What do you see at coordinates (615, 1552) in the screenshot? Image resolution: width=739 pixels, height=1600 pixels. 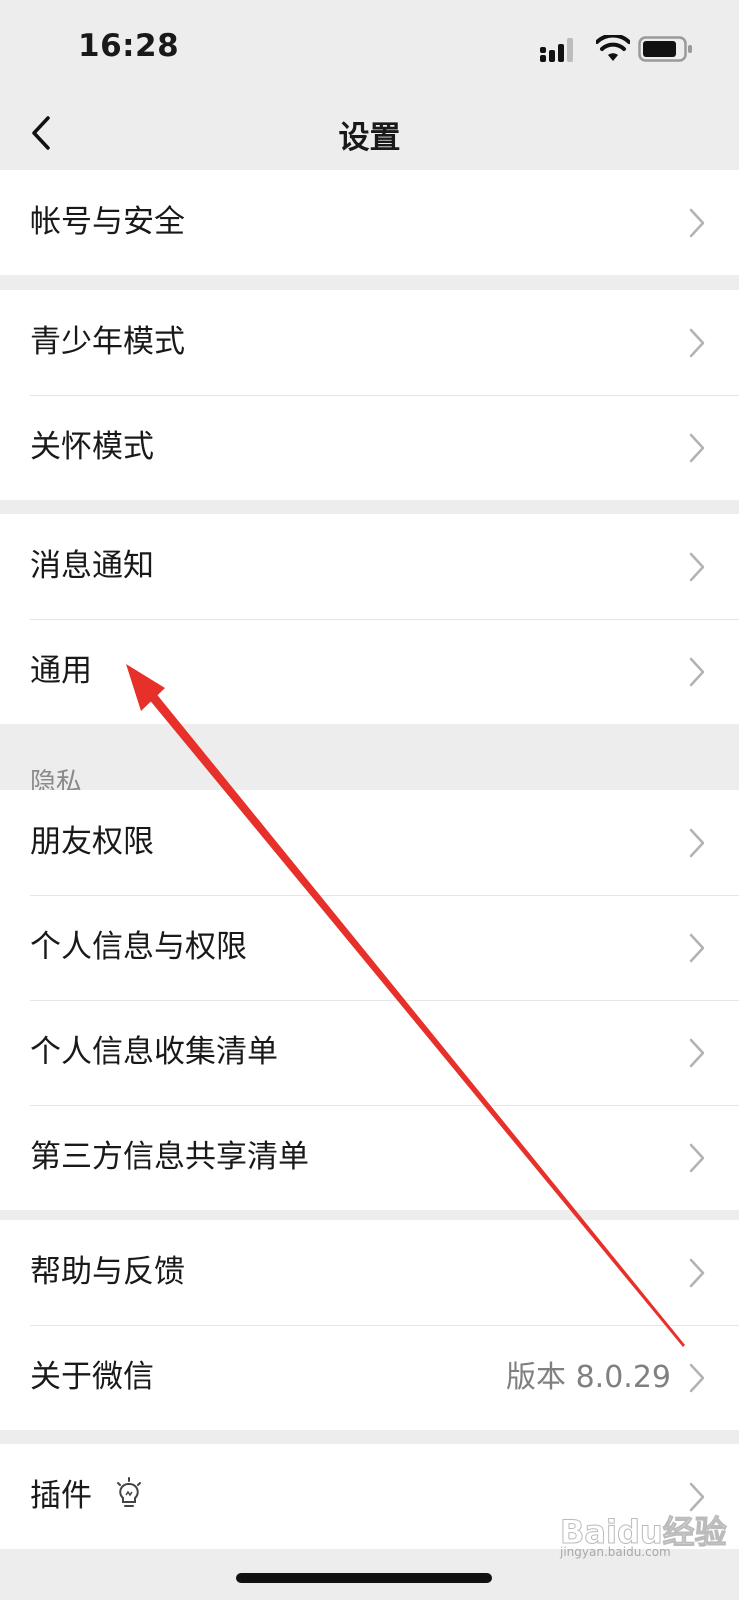 I see `watermark-subtext: jingyan.baidu.com` at bounding box center [615, 1552].